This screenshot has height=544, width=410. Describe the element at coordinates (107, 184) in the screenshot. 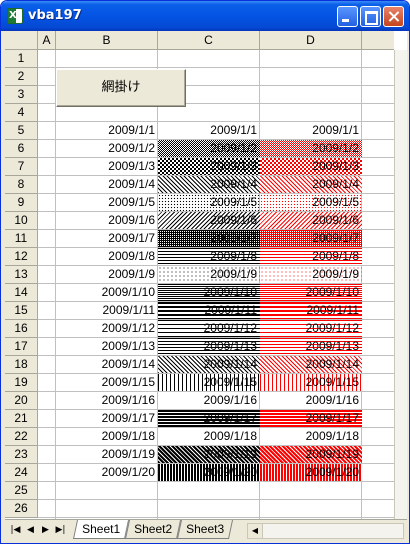

I see `cell-b8: 2009/1/4` at that location.